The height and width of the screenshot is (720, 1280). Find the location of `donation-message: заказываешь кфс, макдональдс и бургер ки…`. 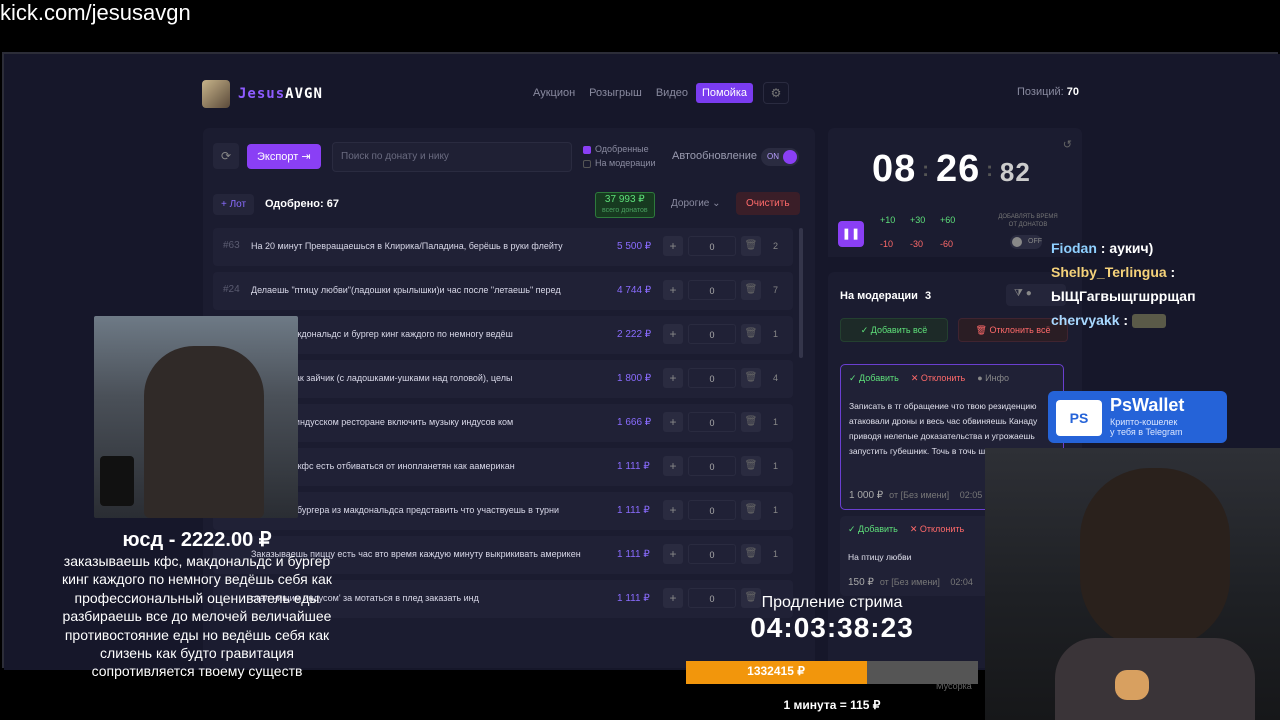

donation-message: заказываешь кфс, макдональдс и бургер ки… is located at coordinates (197, 616).